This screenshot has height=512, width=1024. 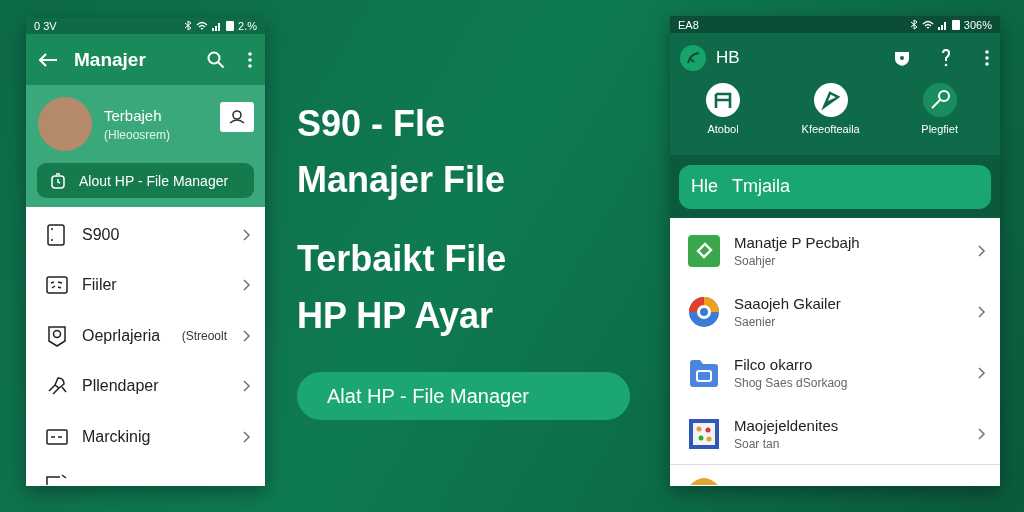 What do you see at coordinates (45, 25) in the screenshot?
I see `status-time: 0 3V` at bounding box center [45, 25].